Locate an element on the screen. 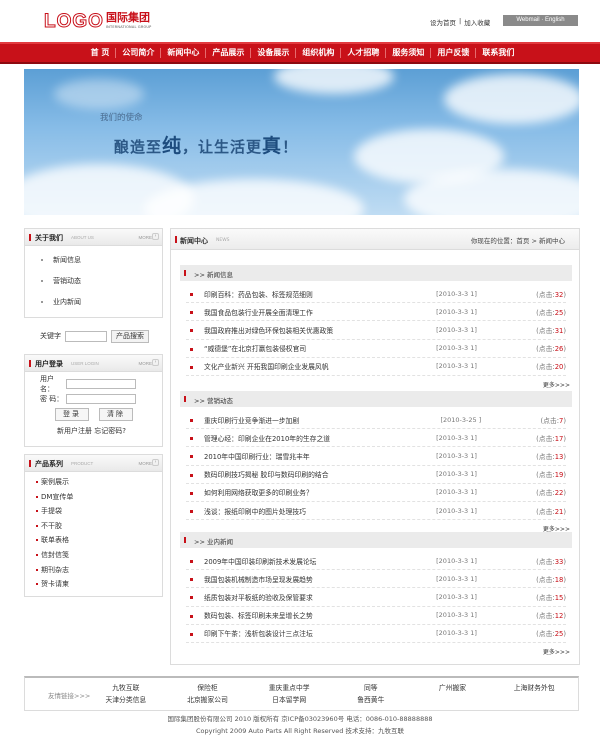  friend-link: 日本留学网 is located at coordinates (289, 700).